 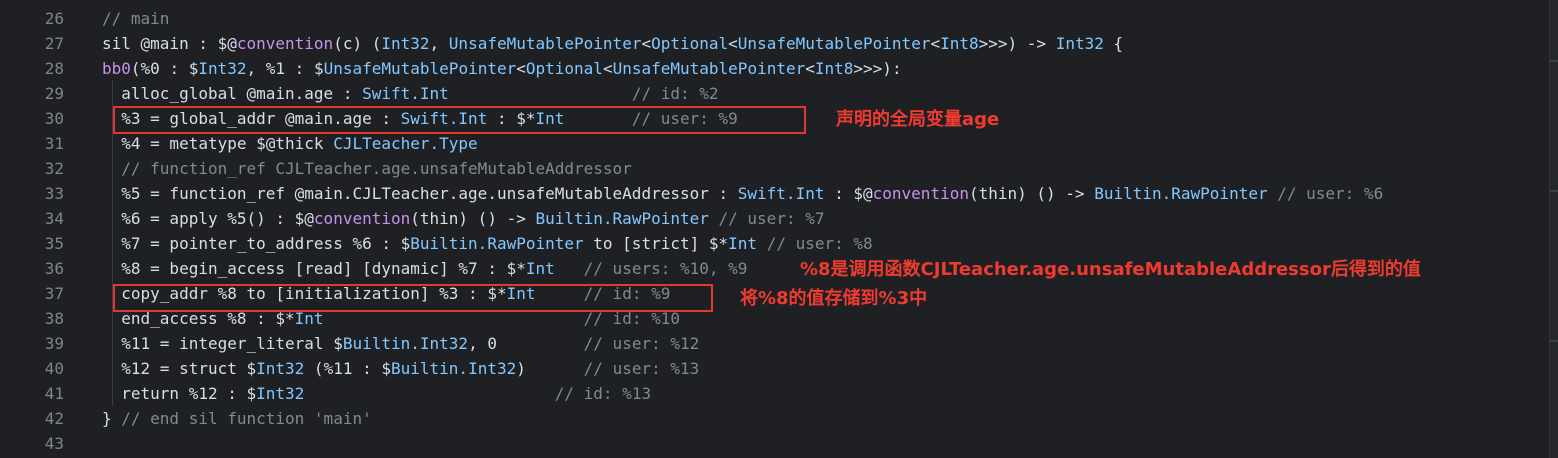 I want to click on code-token: (%0 : $, so click(x=164, y=68).